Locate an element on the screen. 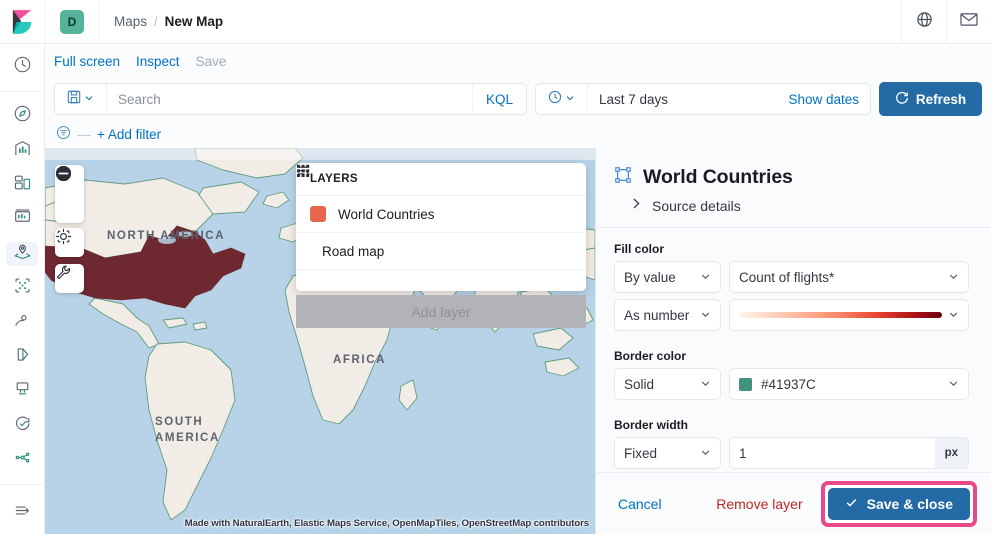 This screenshot has width=991, height=534. fill-color-style-select: By value is located at coordinates (667, 277).